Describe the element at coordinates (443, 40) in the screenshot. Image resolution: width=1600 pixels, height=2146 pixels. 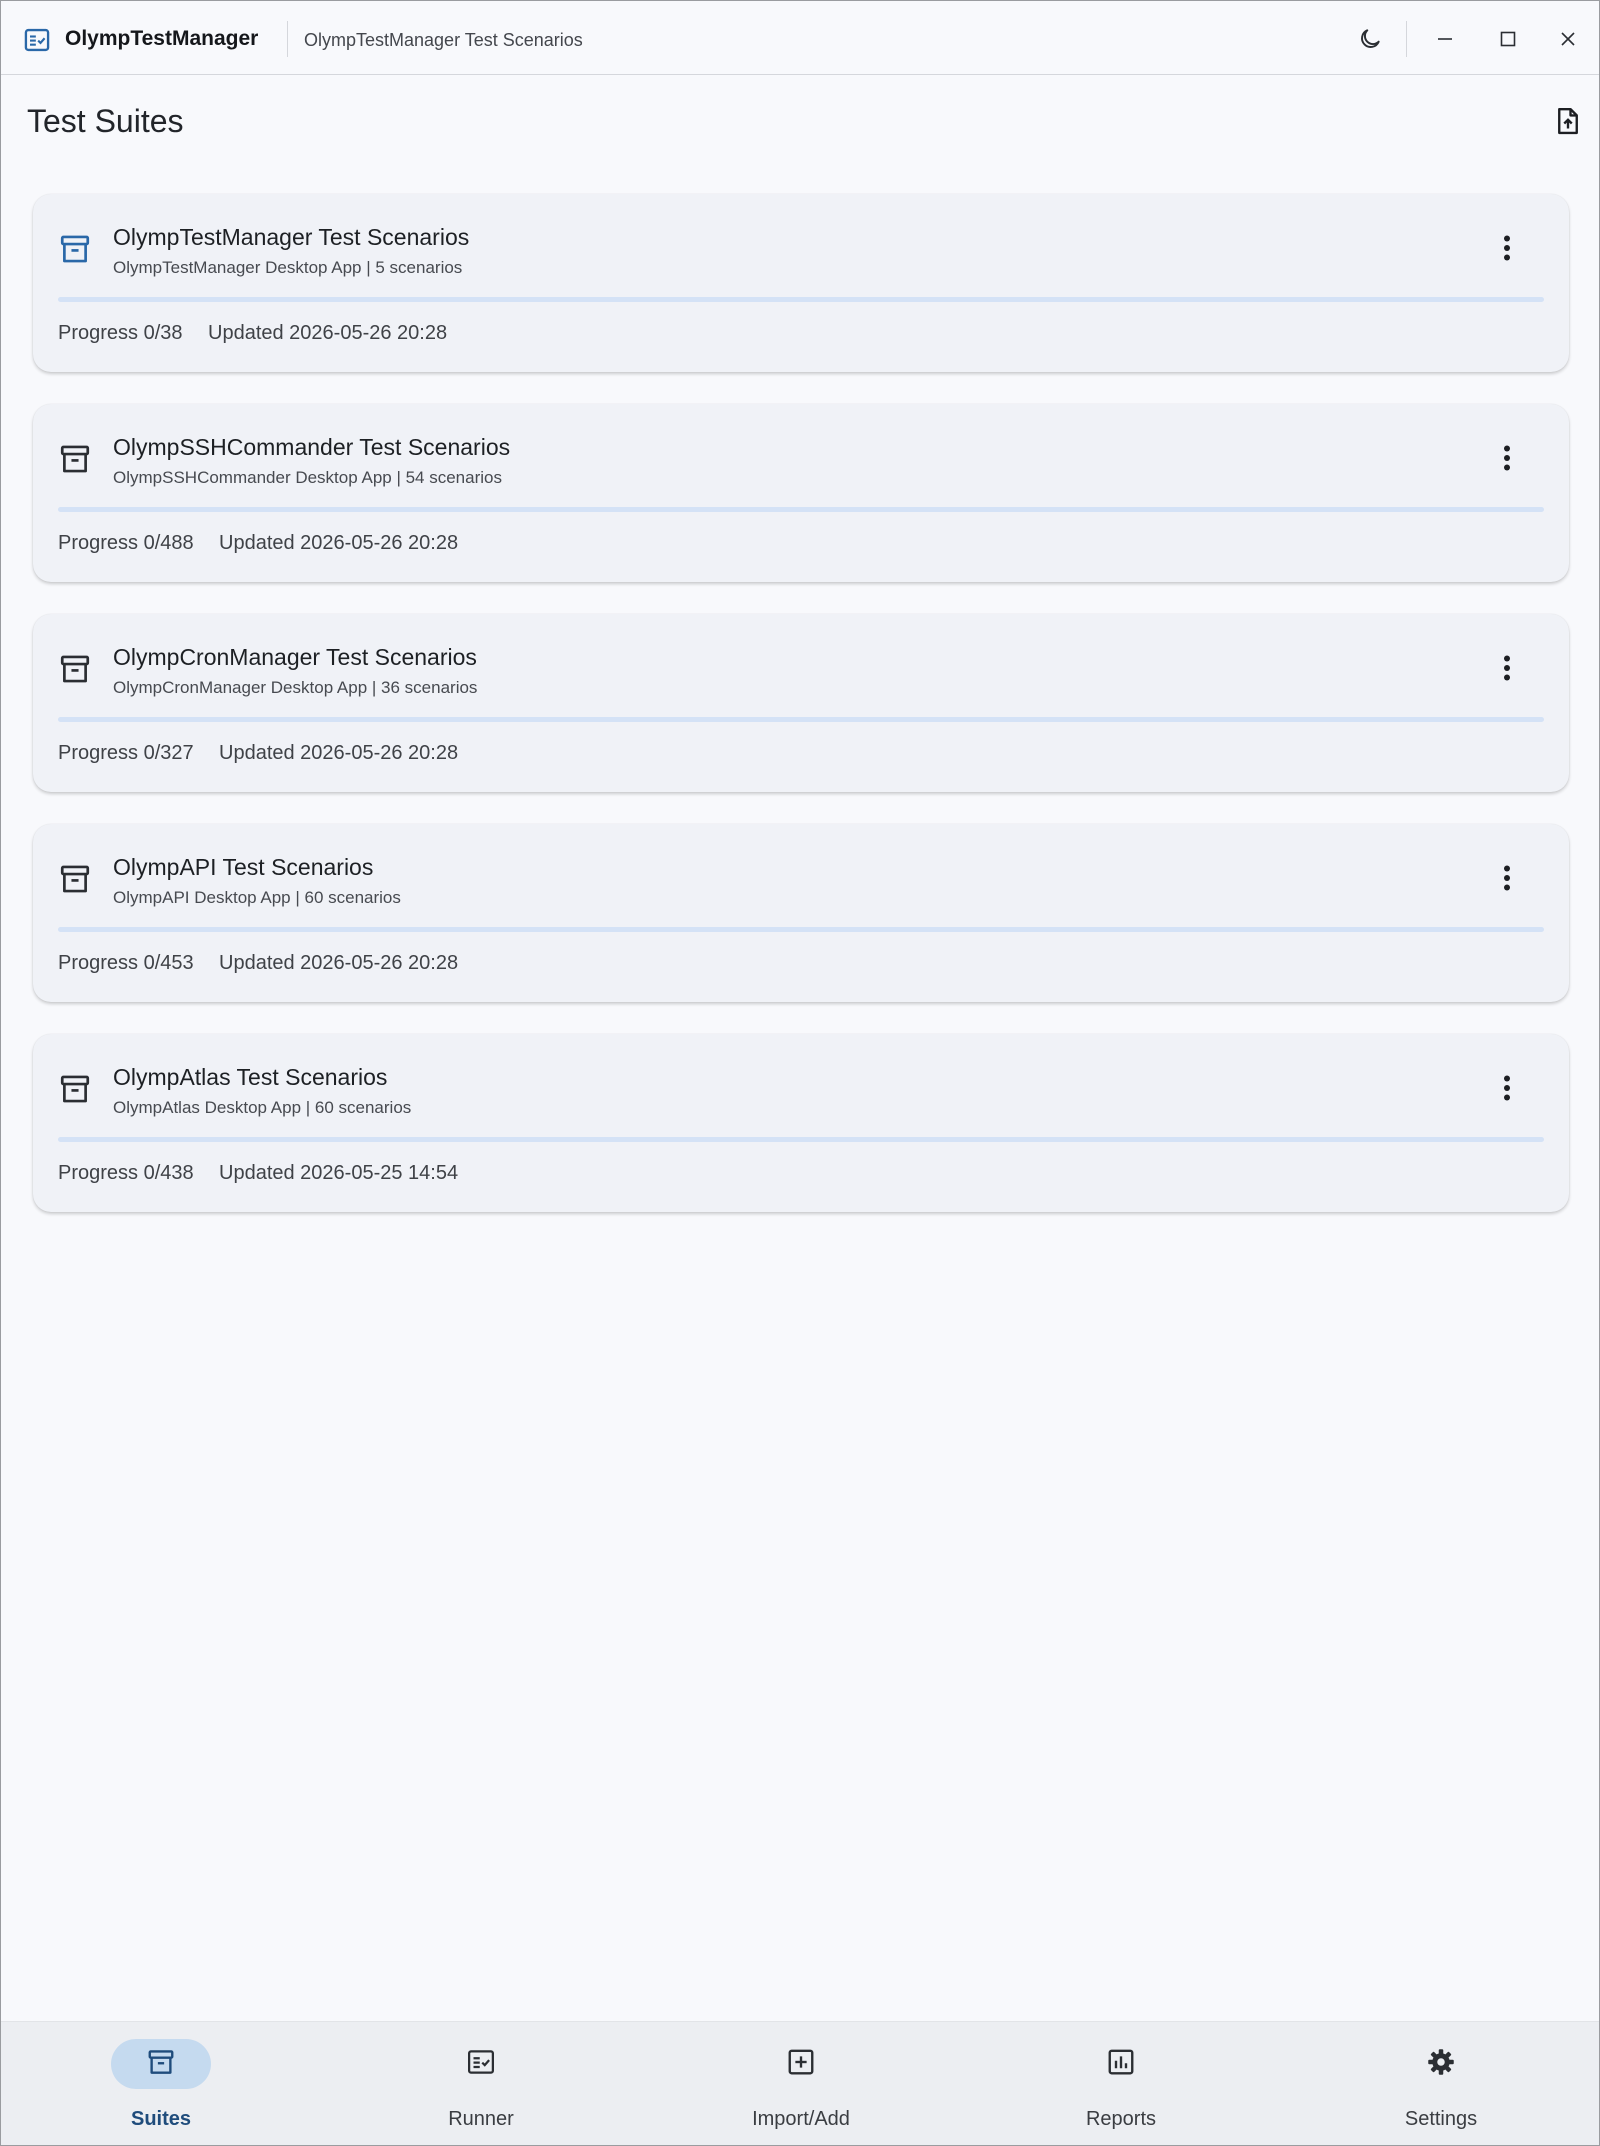
I see `window-title: OlympTestManager Test Scenarios` at that location.